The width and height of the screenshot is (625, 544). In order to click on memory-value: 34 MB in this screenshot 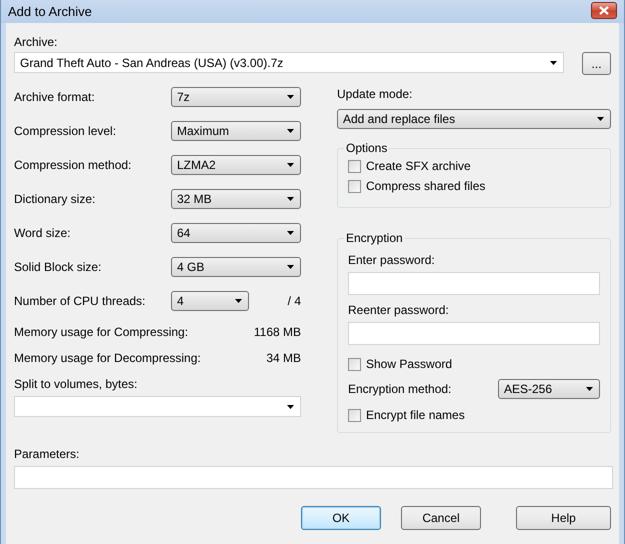, I will do `click(283, 358)`.